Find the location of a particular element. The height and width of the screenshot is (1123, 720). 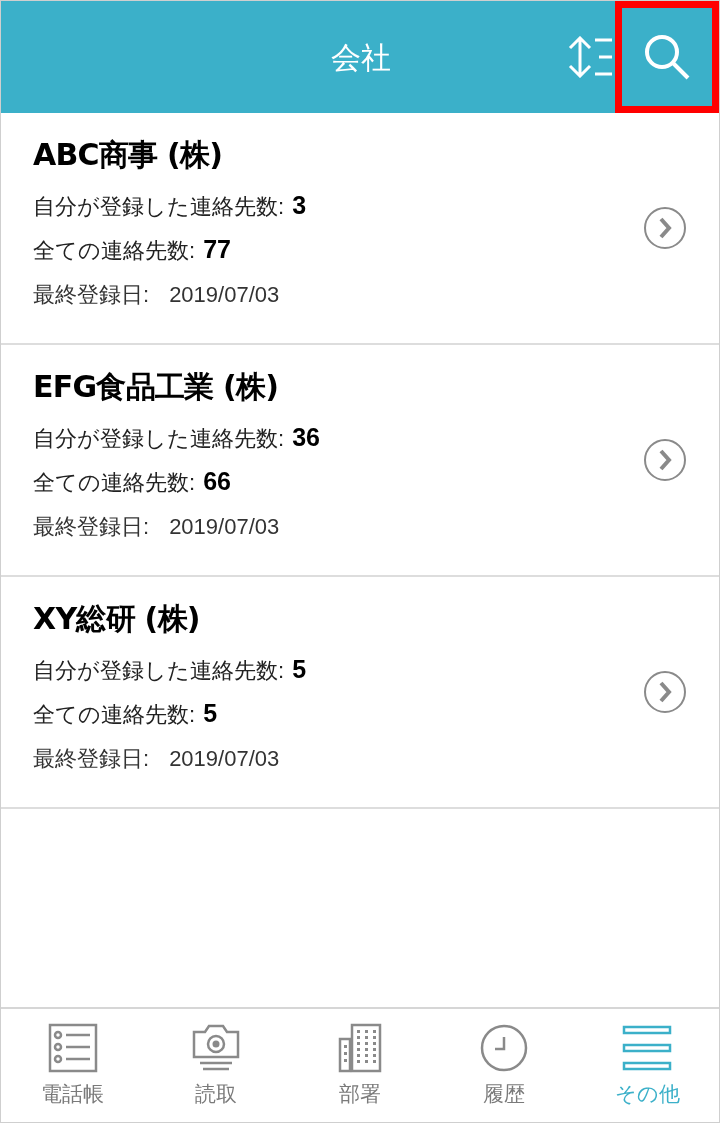

company-name: XY総研 (株) is located at coordinates (117, 619).